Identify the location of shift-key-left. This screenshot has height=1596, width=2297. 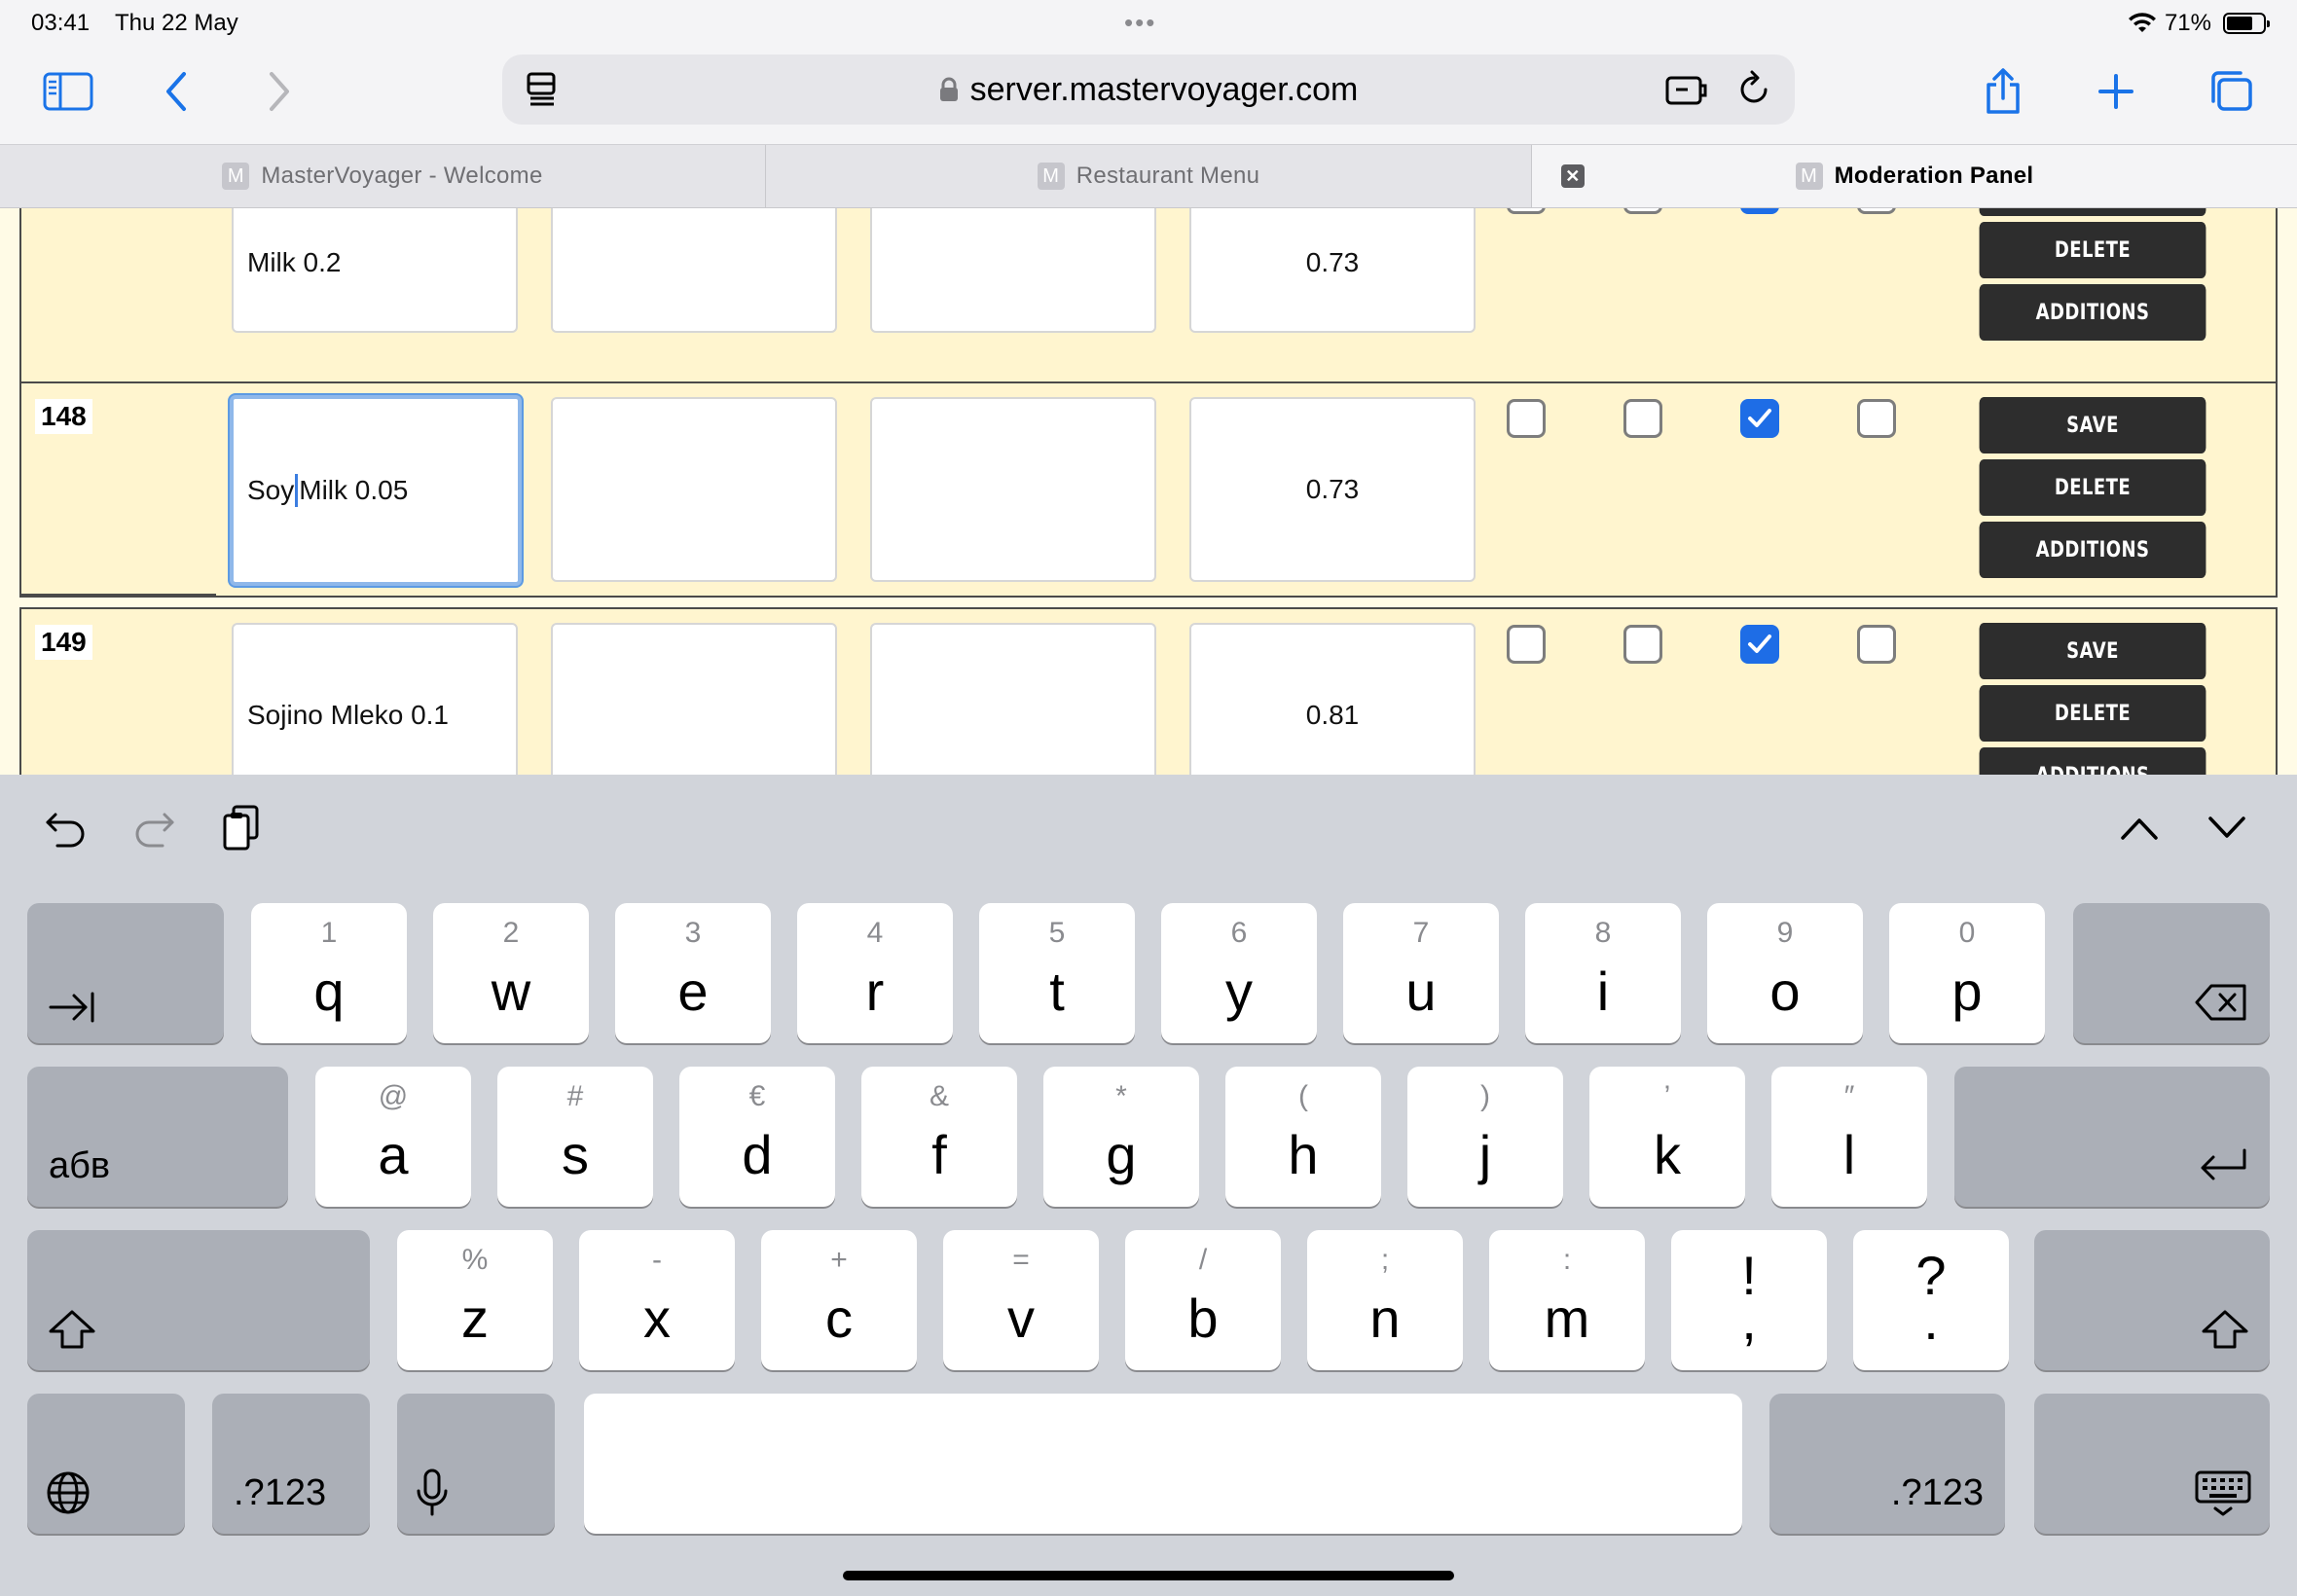
(198, 1300).